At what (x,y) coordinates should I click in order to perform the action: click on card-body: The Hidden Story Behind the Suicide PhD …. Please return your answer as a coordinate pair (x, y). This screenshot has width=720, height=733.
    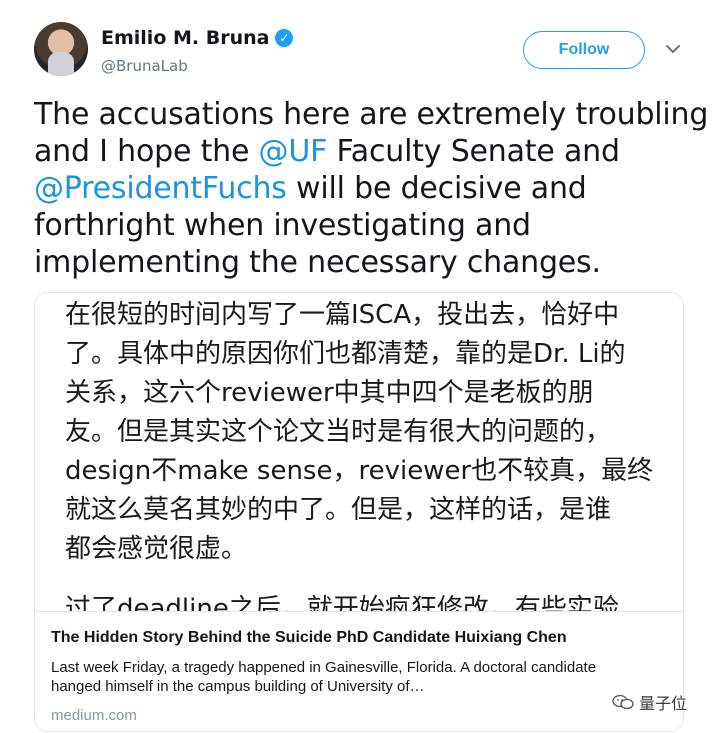
    Looking at the image, I should click on (361, 676).